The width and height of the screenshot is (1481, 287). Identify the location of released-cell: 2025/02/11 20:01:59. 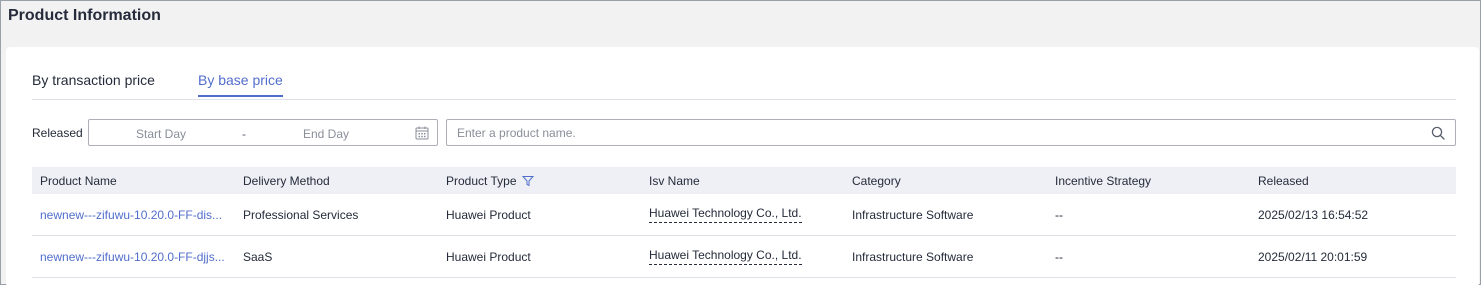
(1313, 256).